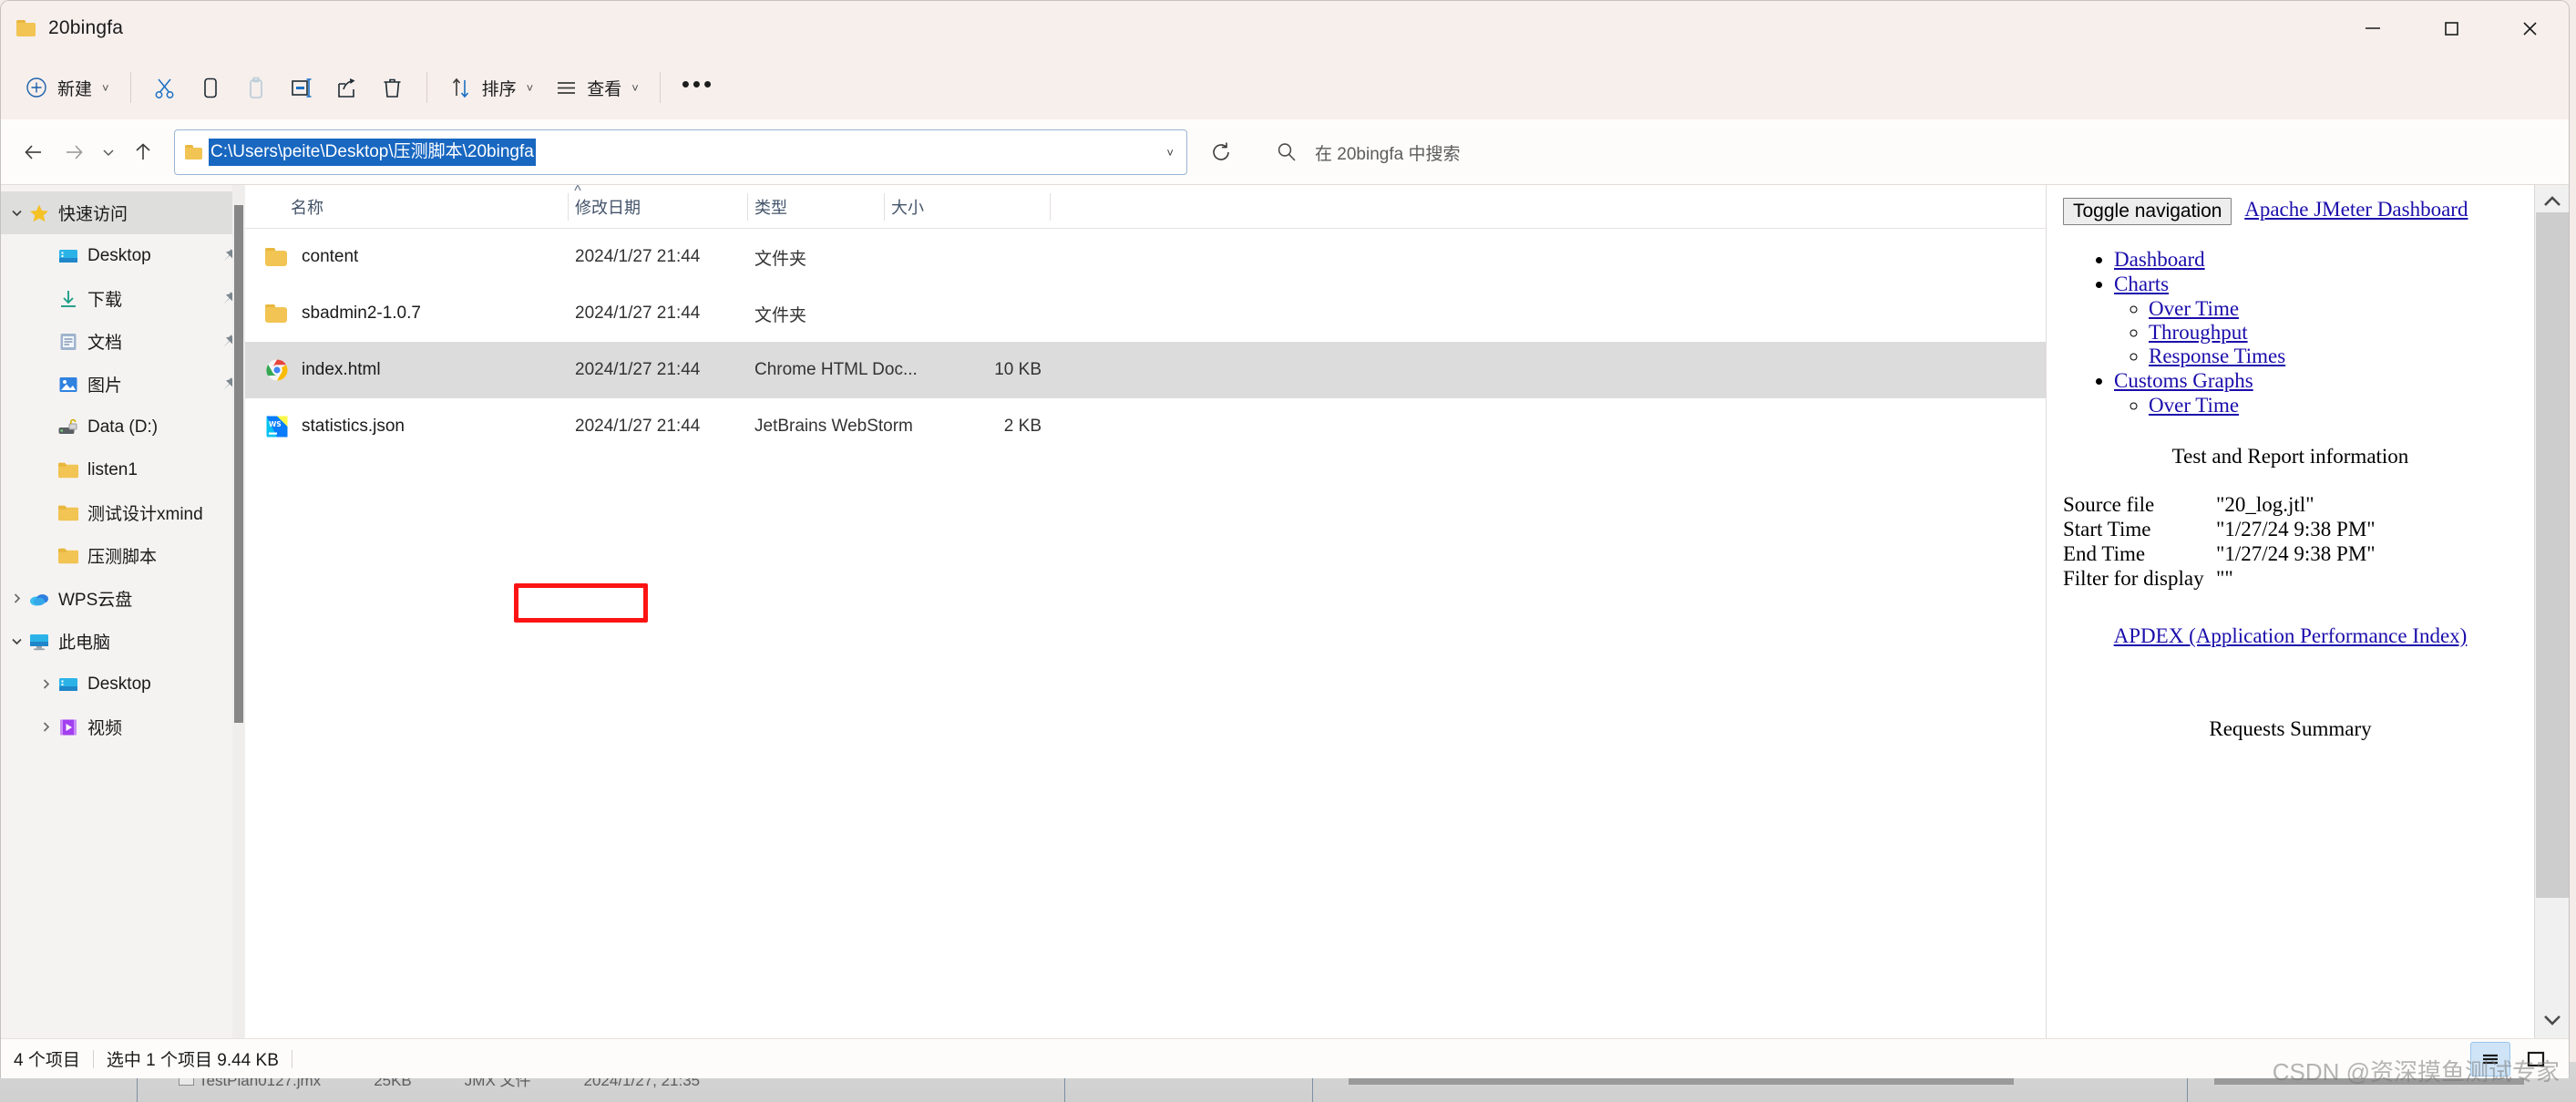 The image size is (2576, 1102). I want to click on navigation-pane-scroll-thumb, so click(239, 464).